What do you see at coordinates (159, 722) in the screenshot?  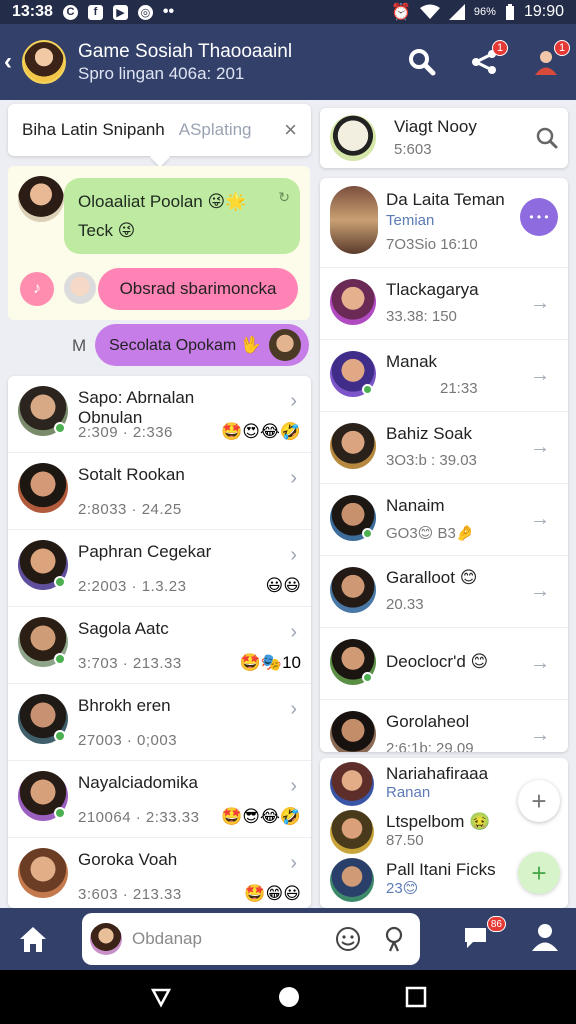 I see `list-item: Bhrokh eren 27003 · 0;003 ›` at bounding box center [159, 722].